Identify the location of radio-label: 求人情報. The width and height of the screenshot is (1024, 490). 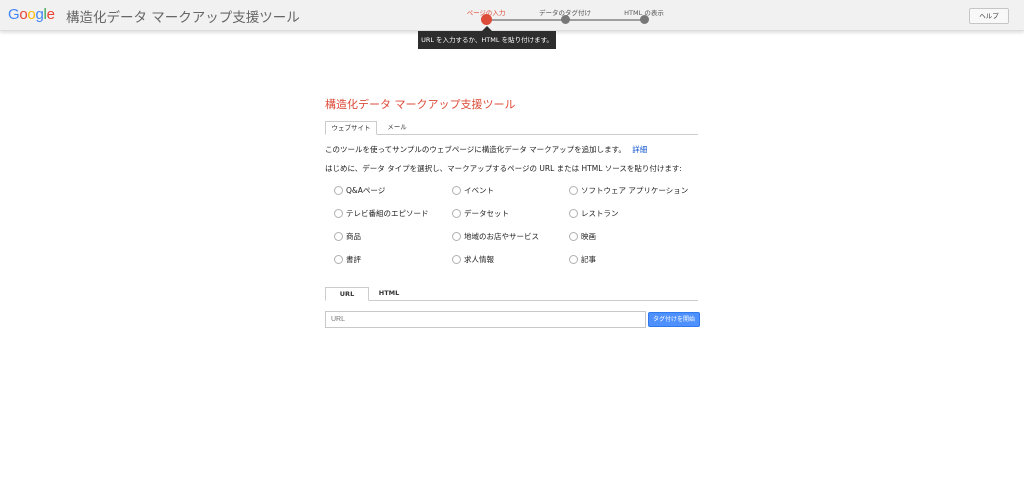
(479, 259).